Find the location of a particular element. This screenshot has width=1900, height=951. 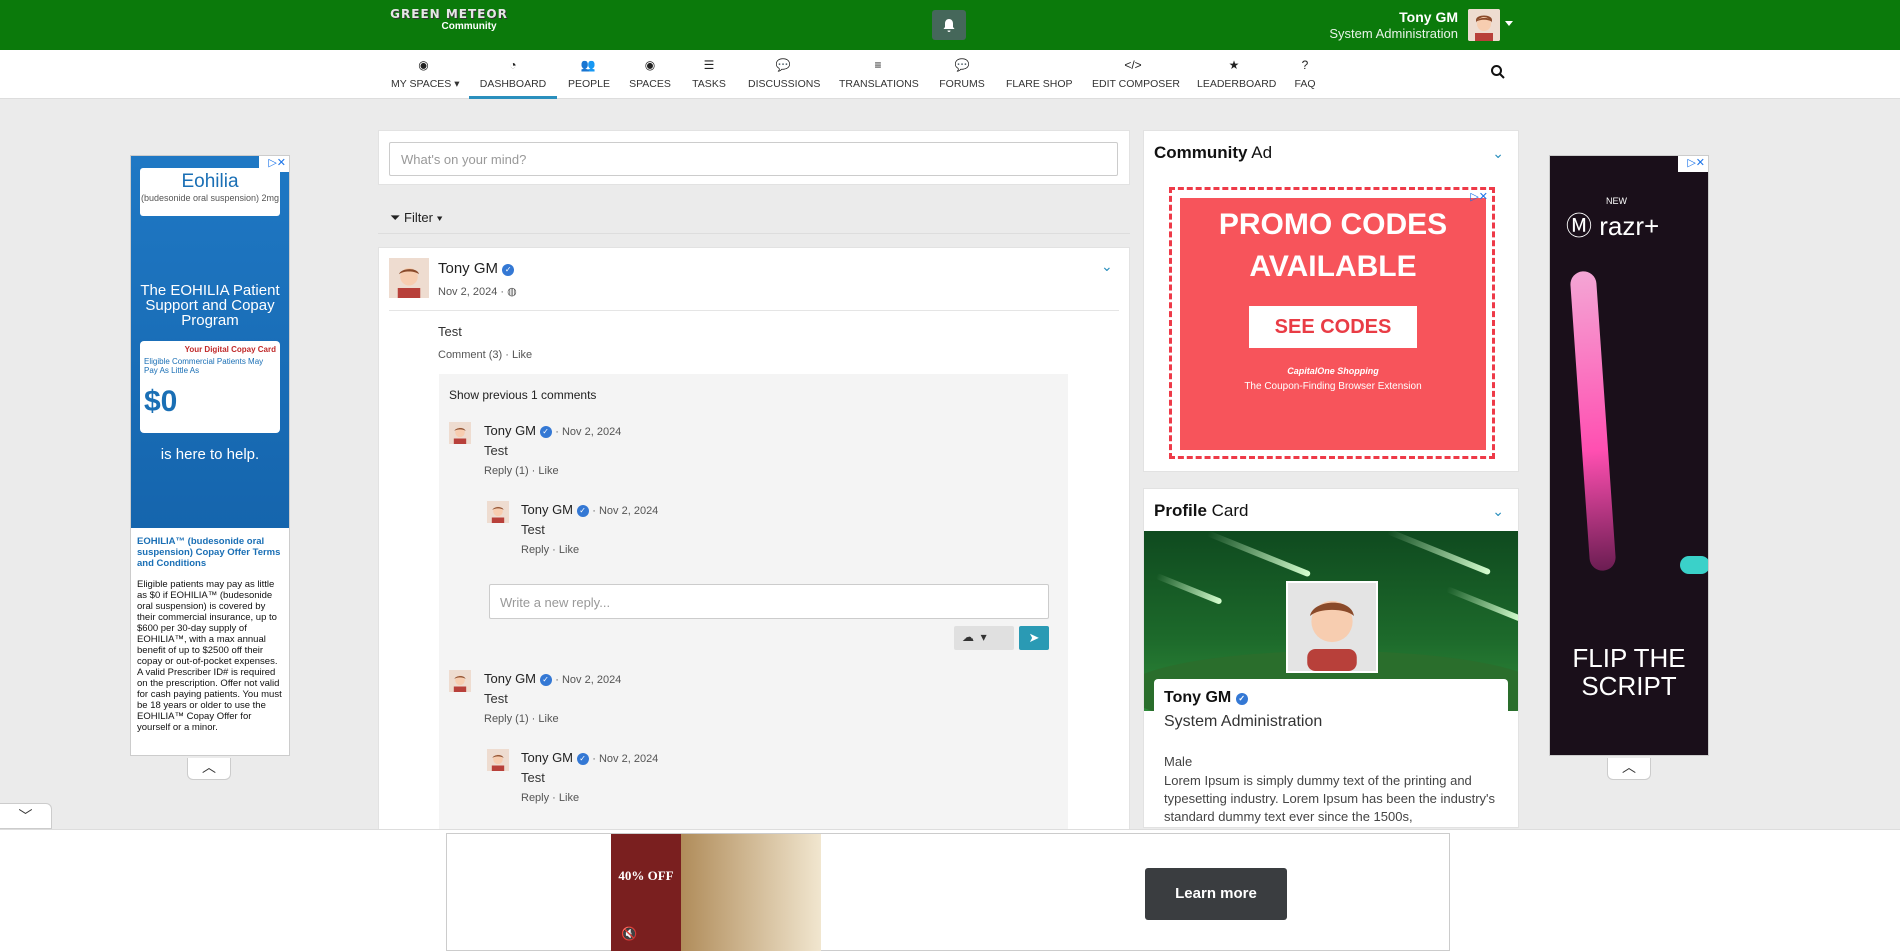

site-logo: GREEN METEOR Community is located at coordinates (449, 22).